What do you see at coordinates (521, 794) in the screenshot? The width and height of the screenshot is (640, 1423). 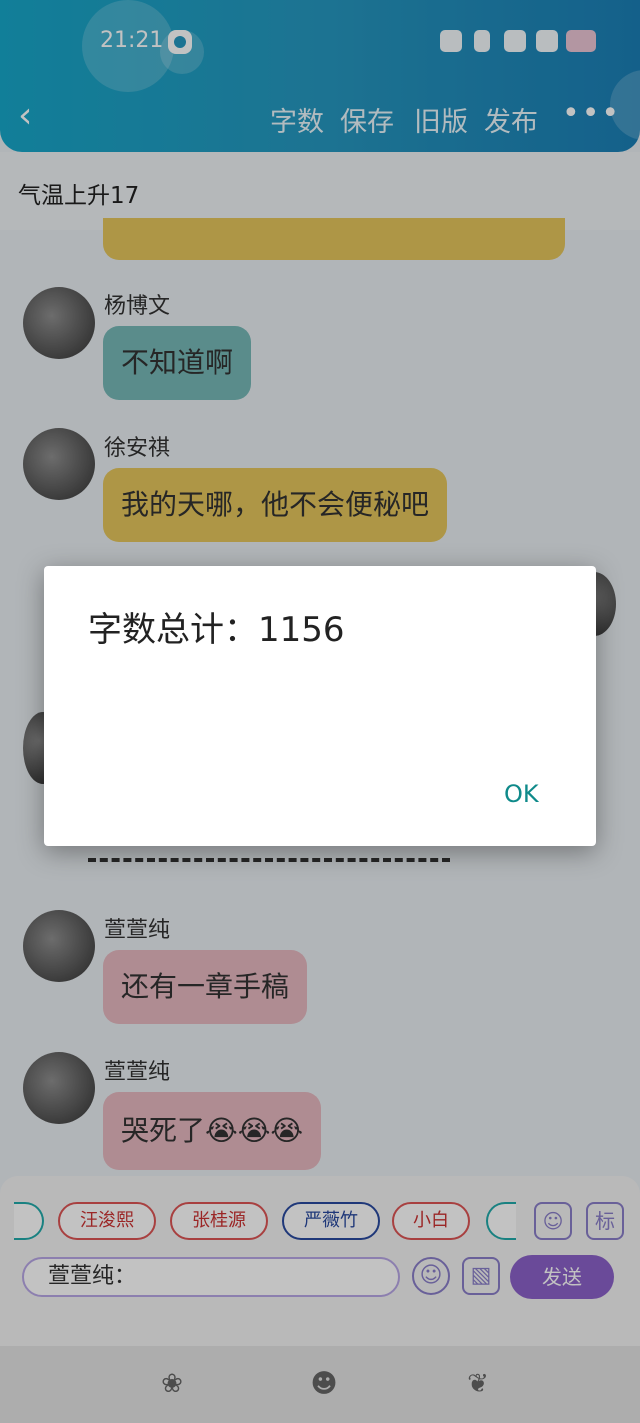 I see `ok-button: OK` at bounding box center [521, 794].